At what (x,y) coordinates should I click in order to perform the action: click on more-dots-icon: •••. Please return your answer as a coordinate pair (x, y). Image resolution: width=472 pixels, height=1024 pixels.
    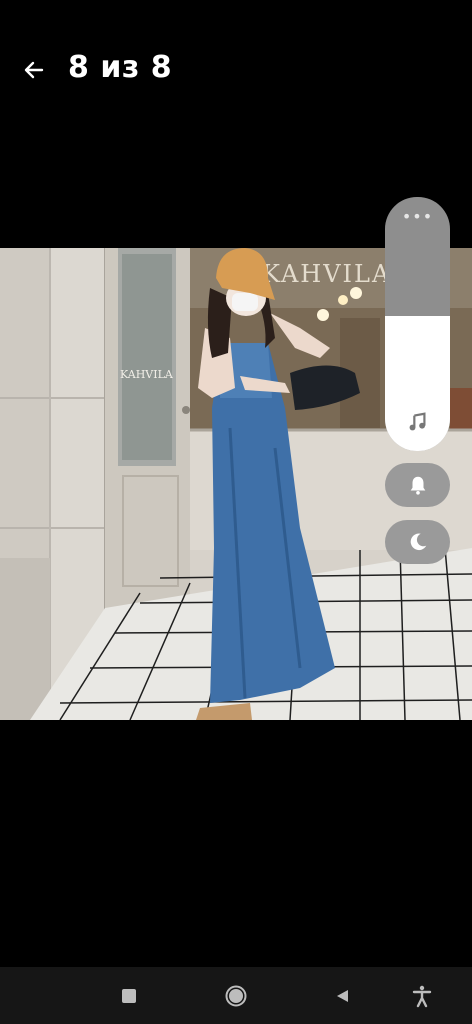
    Looking at the image, I should click on (417, 217).